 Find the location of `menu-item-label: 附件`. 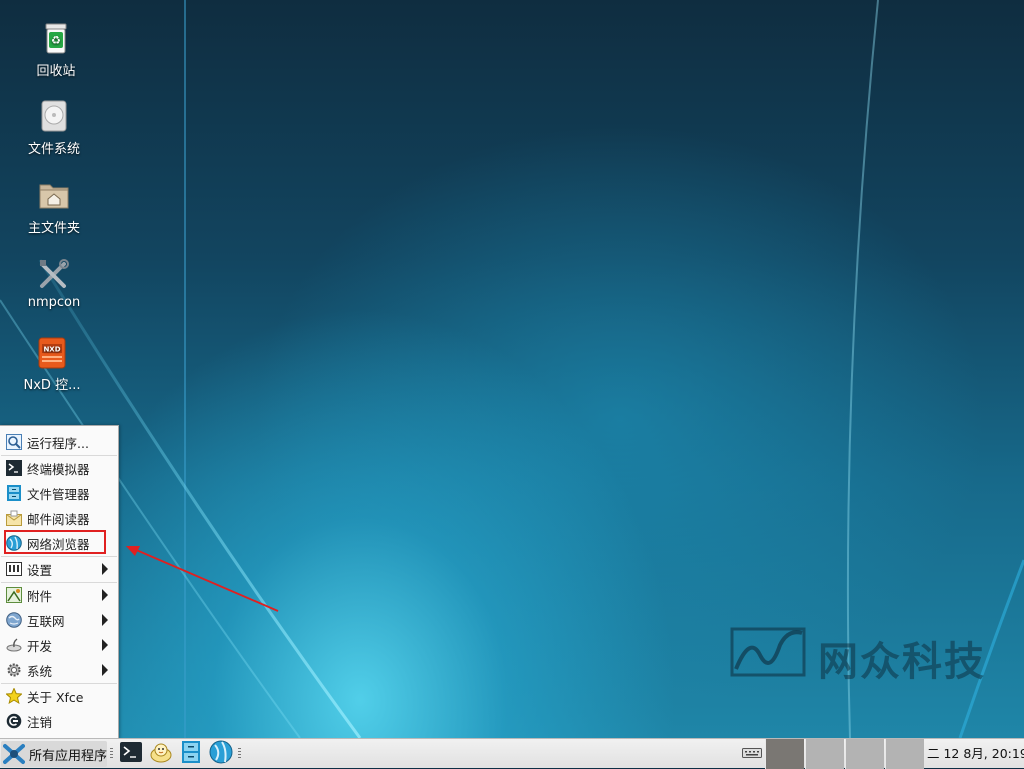

menu-item-label: 附件 is located at coordinates (40, 596).